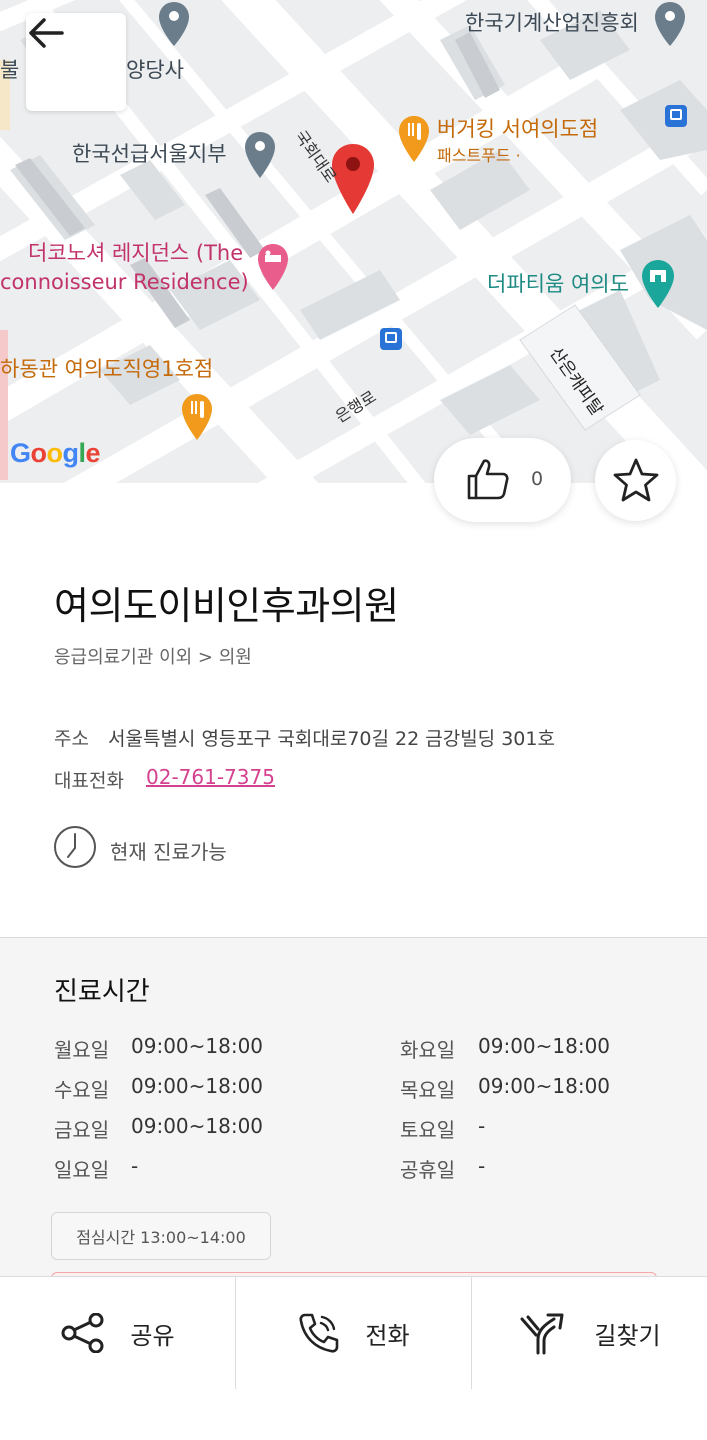  I want to click on favorite-button, so click(635, 480).